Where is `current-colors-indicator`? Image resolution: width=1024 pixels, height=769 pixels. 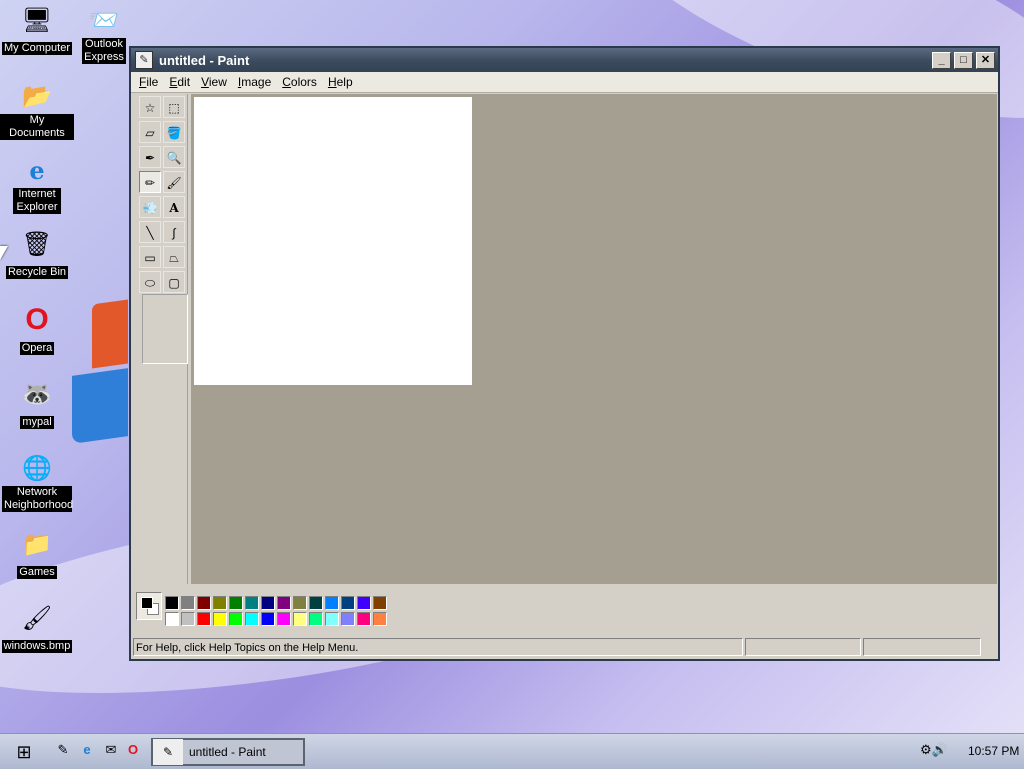
current-colors-indicator is located at coordinates (149, 606).